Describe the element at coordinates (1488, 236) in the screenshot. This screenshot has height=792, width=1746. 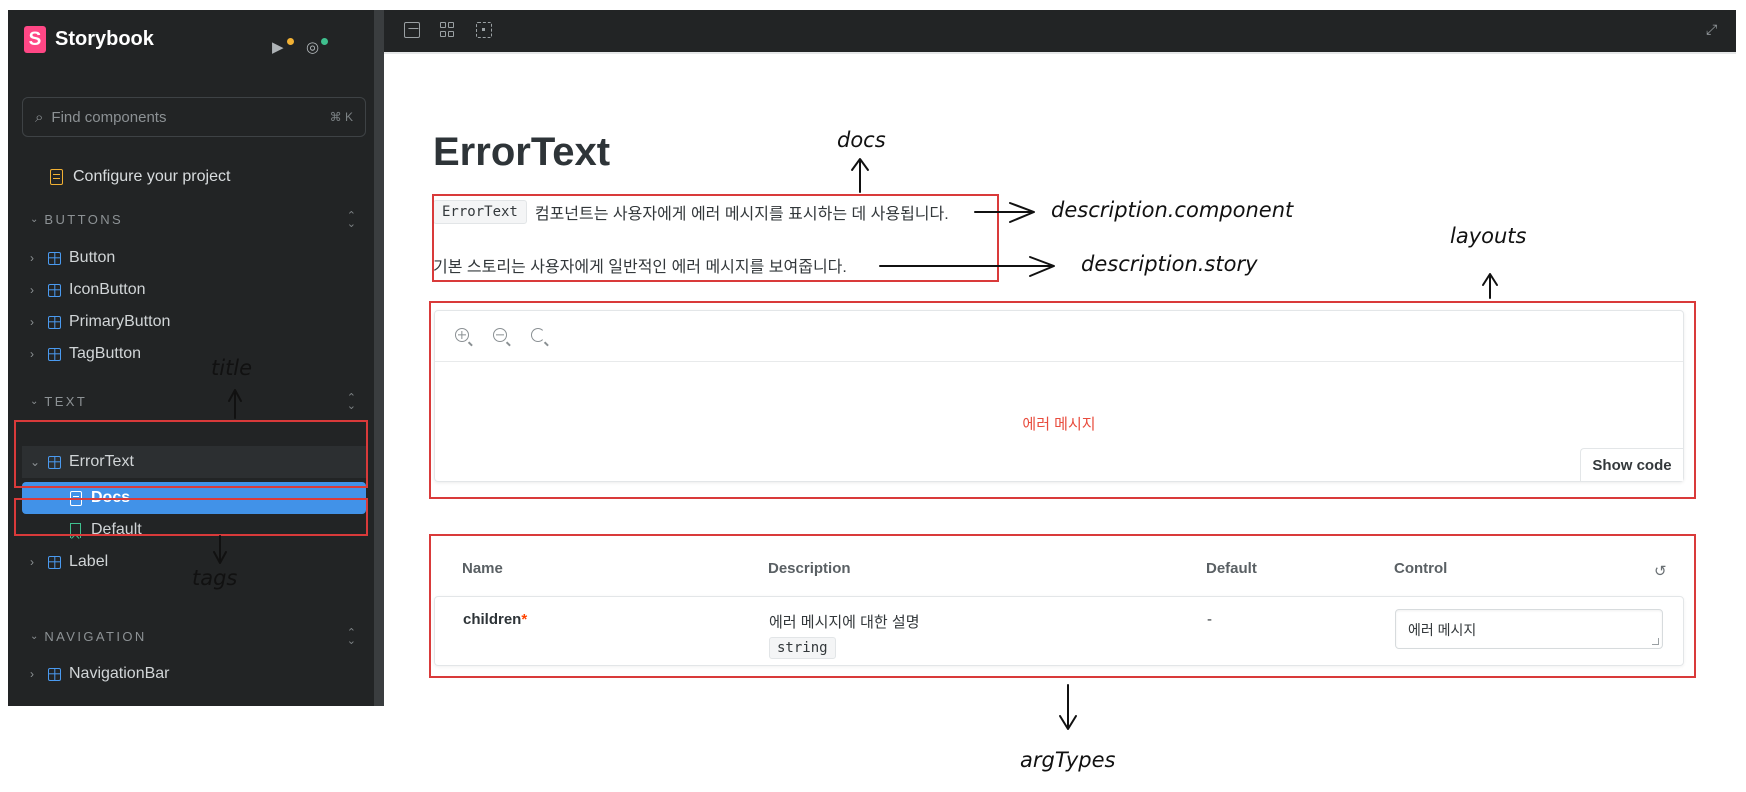
I see `annotation-layouts: layouts` at that location.